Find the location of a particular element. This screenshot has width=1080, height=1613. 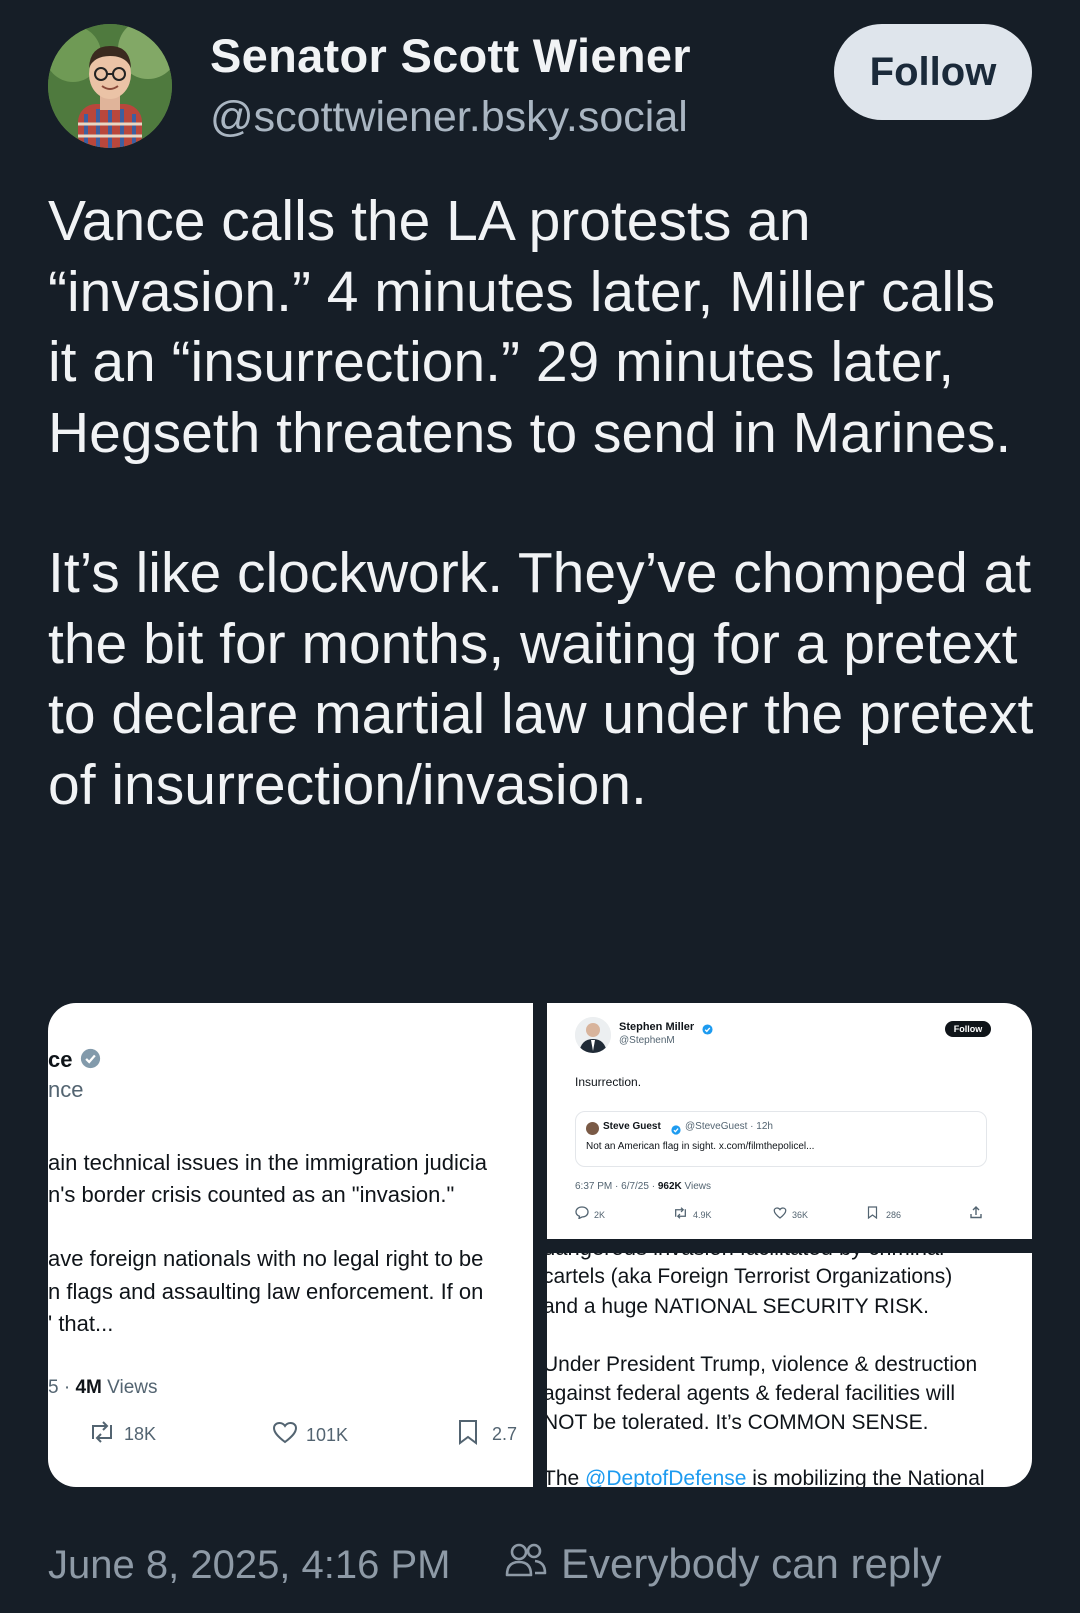

guest-avatar is located at coordinates (592, 1128).